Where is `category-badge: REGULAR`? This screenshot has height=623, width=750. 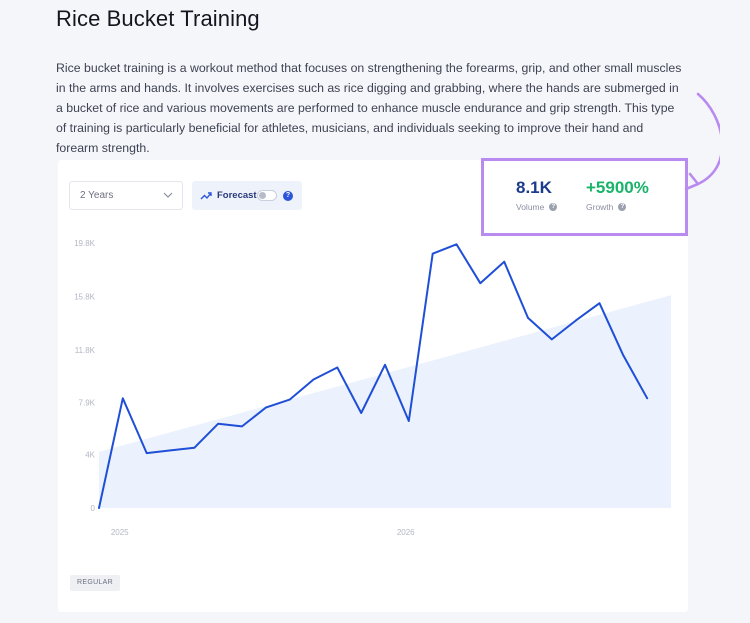 category-badge: REGULAR is located at coordinates (95, 583).